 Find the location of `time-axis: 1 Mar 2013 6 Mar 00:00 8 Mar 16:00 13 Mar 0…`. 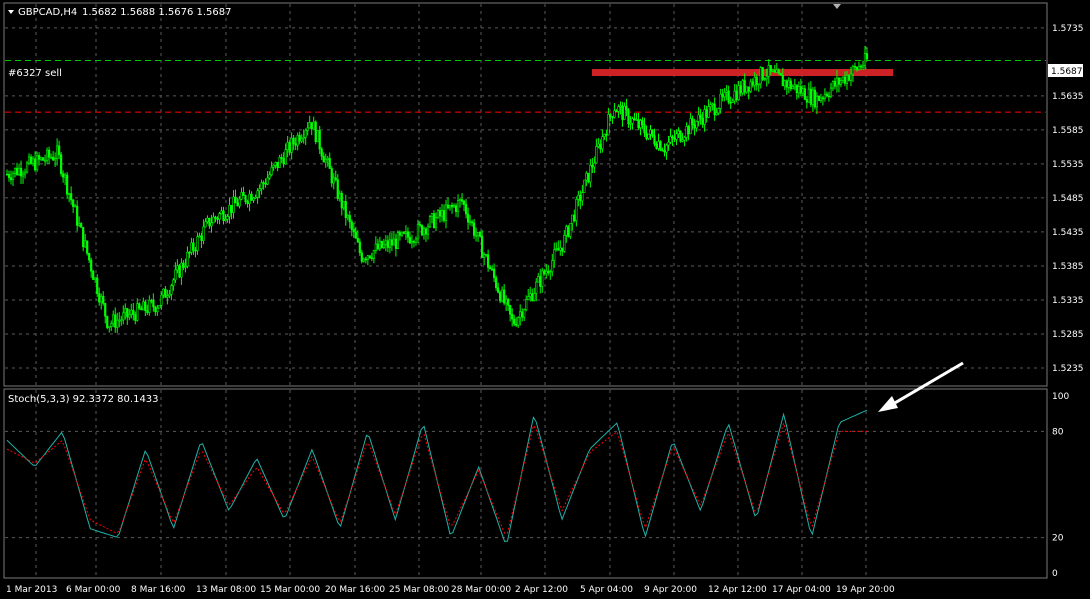

time-axis: 1 Mar 2013 6 Mar 00:00 8 Mar 16:00 13 Mar 0… is located at coordinates (450, 590).